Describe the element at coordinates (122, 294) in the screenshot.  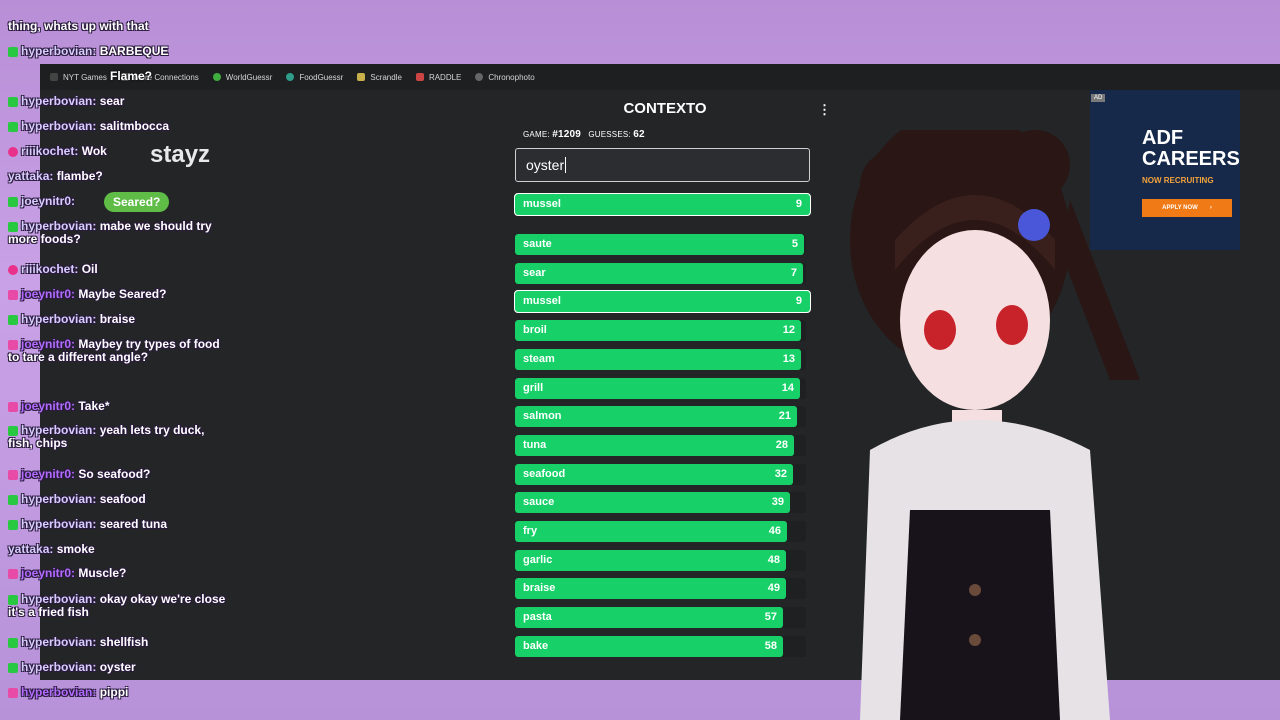
I see `chat-text: Maybe Seared?` at that location.